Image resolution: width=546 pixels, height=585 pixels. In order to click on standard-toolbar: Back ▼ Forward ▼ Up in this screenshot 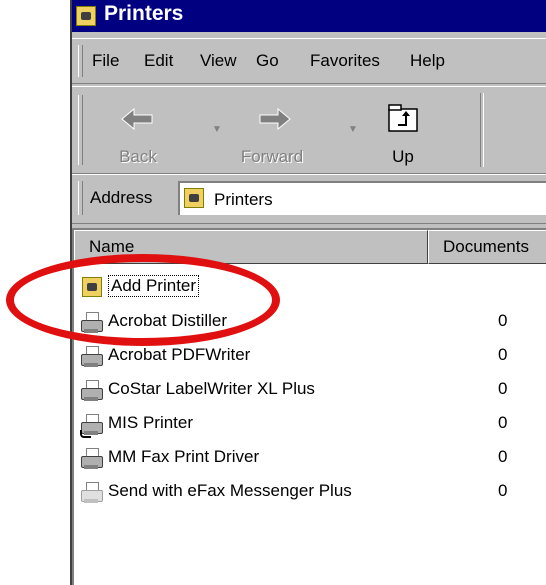, I will do `click(309, 130)`.